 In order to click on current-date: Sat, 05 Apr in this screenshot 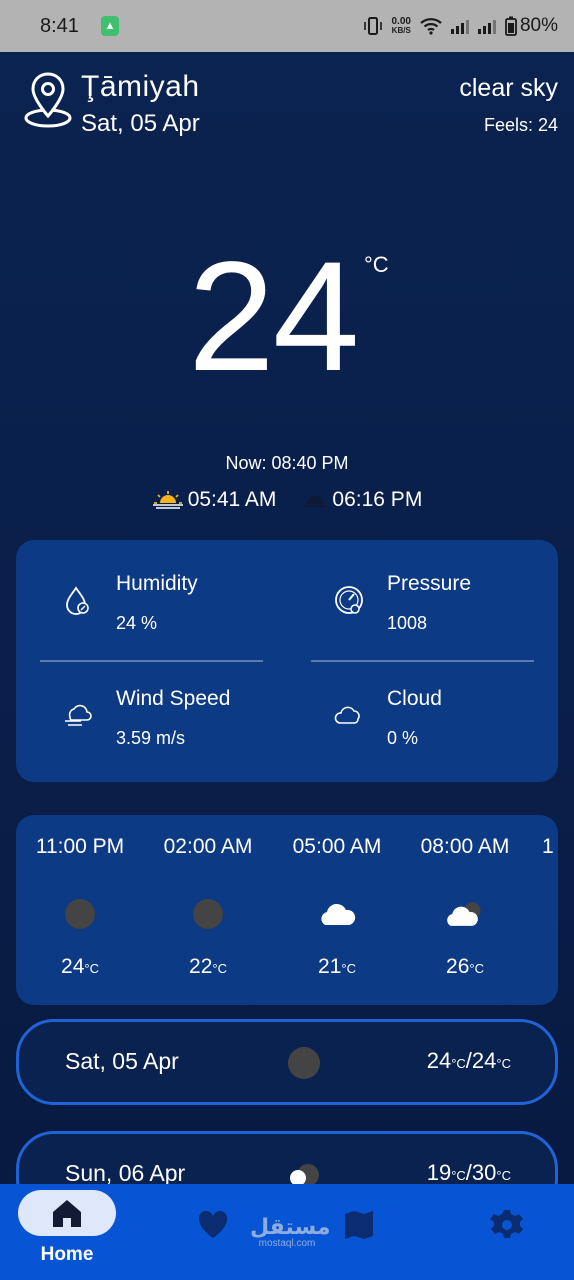, I will do `click(140, 123)`.